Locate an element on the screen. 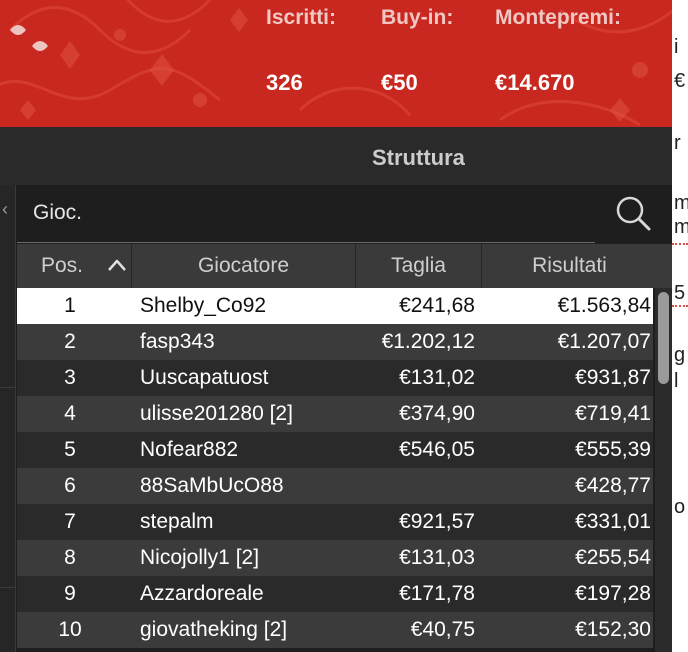 The height and width of the screenshot is (652, 688). stack-size-cell: €131,03 is located at coordinates (437, 557).